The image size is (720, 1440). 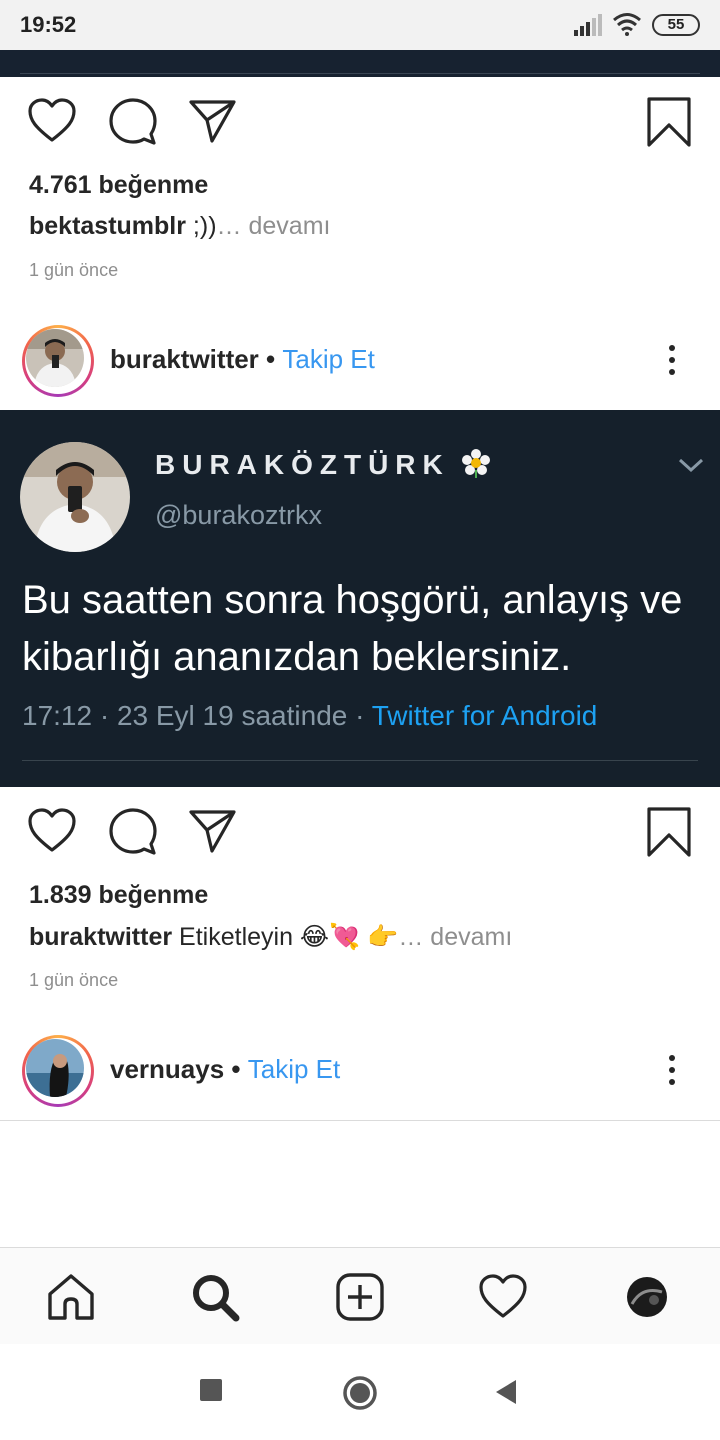 I want to click on caption-text: ;)), so click(x=201, y=226).